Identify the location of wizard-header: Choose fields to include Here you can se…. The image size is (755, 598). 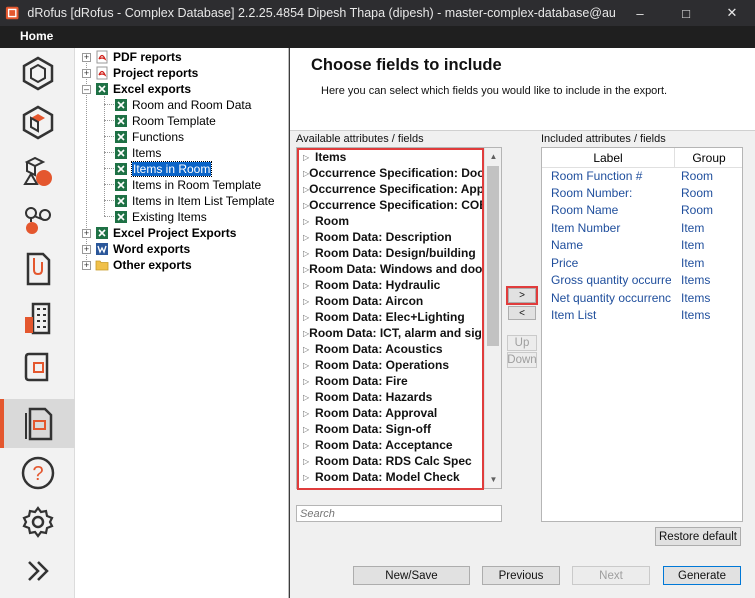
(522, 89).